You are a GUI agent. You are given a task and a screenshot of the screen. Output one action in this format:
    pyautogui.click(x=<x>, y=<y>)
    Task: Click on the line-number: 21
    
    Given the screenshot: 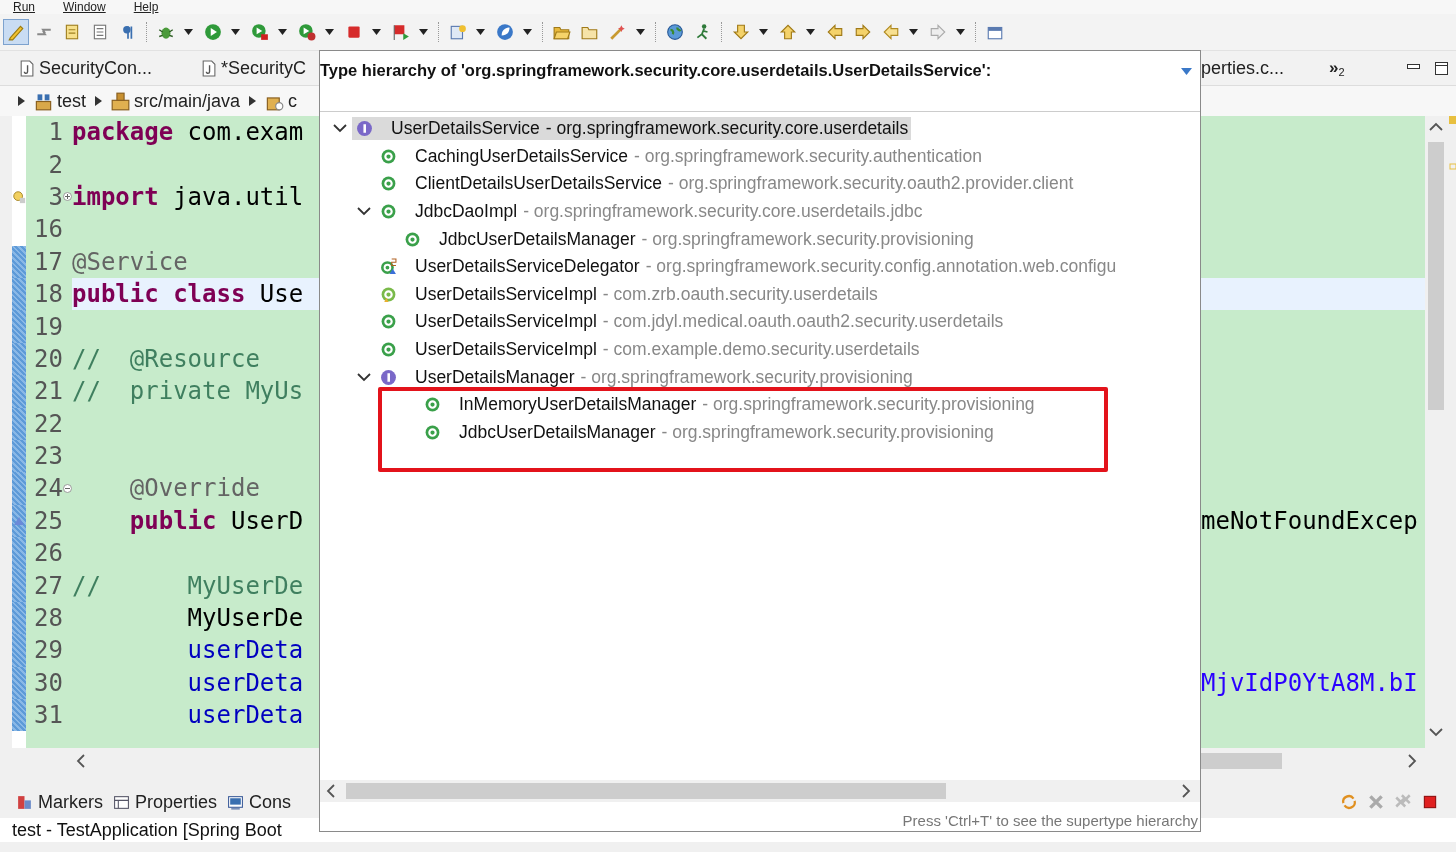 What is the action you would take?
    pyautogui.click(x=48, y=391)
    